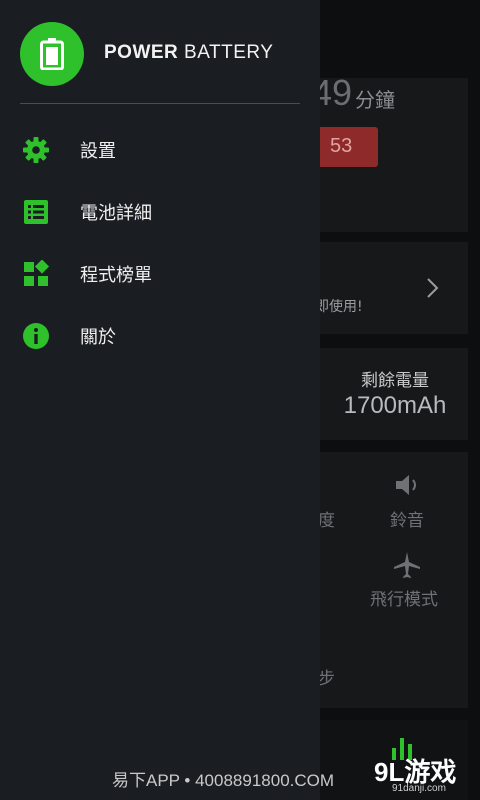 This screenshot has width=480, height=800. I want to click on info-icon, so click(36, 336).